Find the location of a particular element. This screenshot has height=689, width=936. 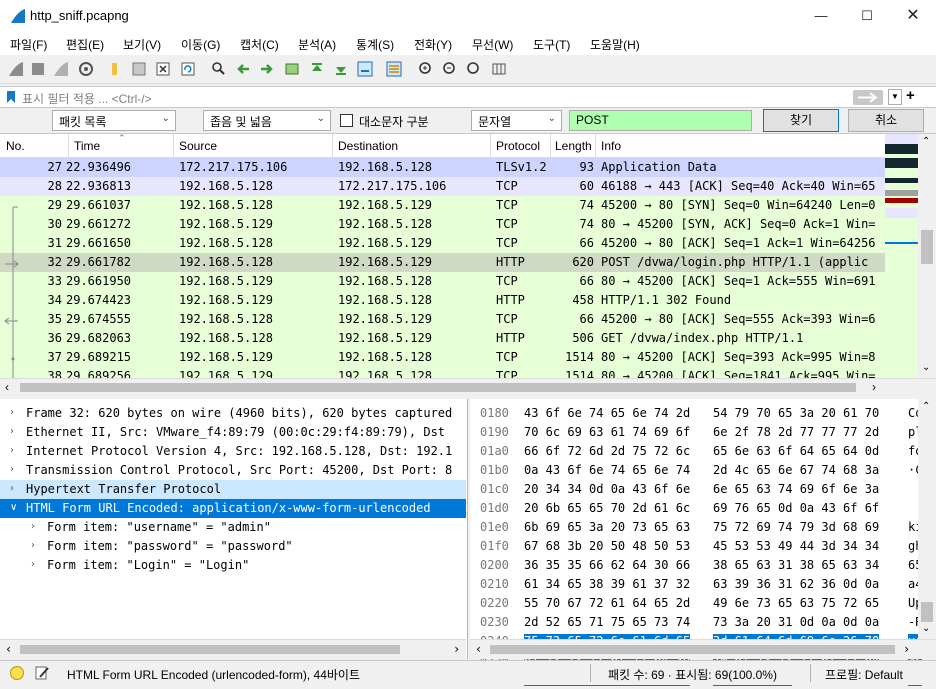

go-to-packet-icon is located at coordinates (292, 69).